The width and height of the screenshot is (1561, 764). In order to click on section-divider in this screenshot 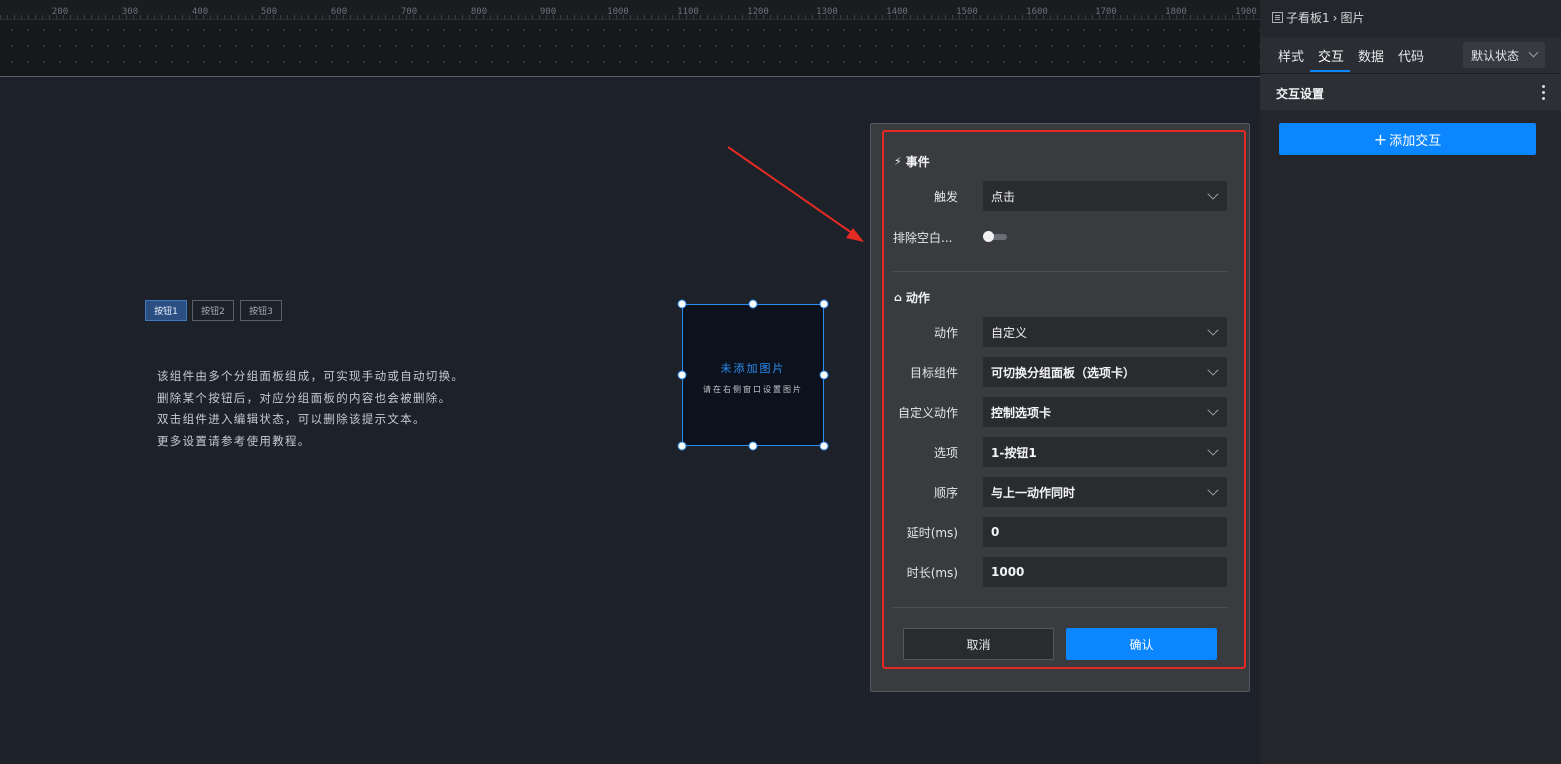, I will do `click(1060, 271)`.